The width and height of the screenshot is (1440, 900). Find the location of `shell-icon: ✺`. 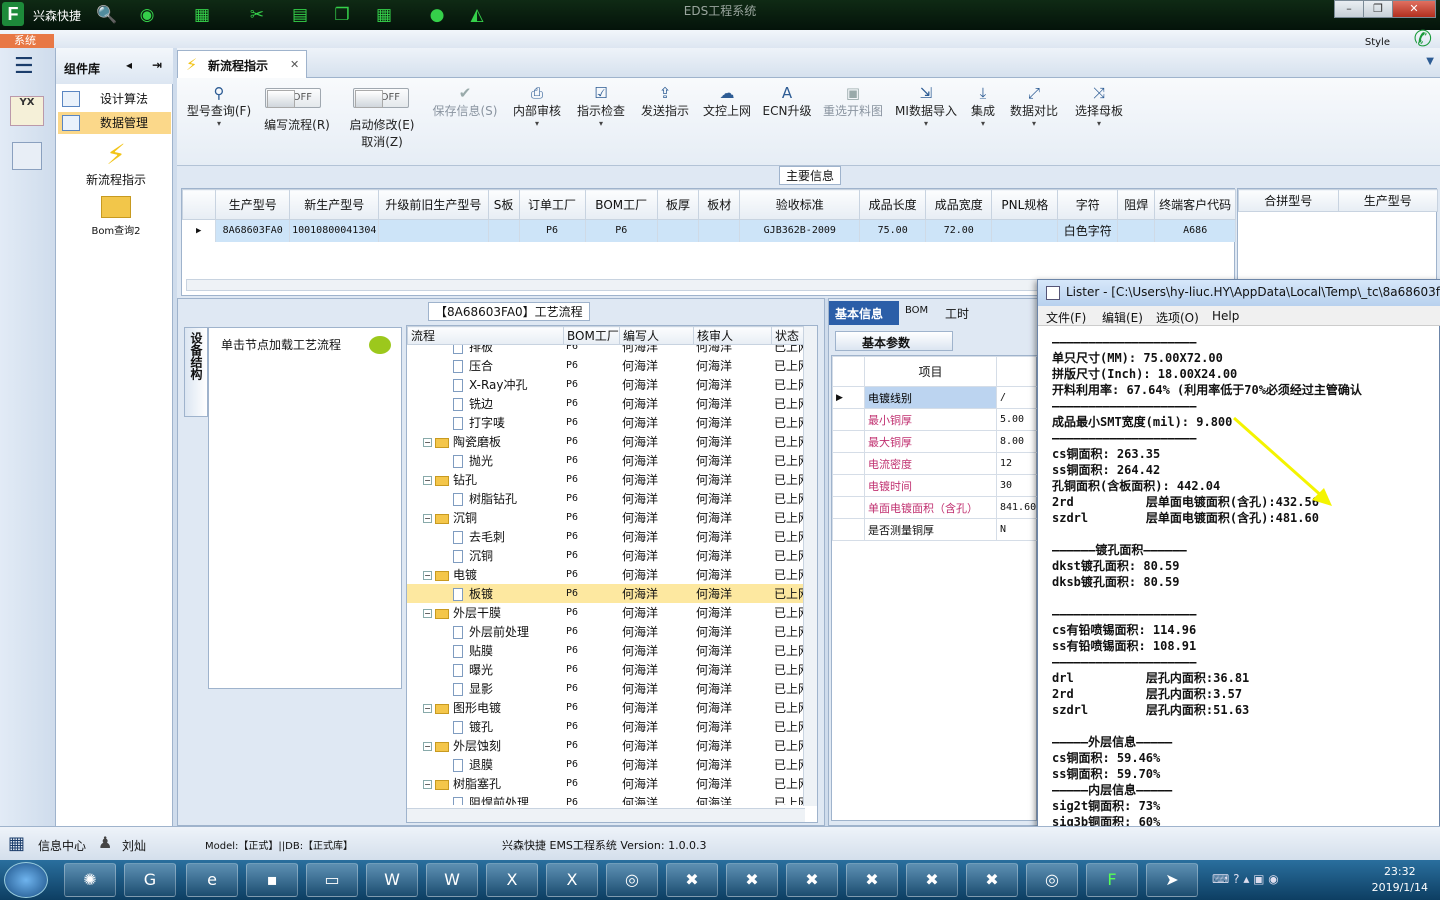

shell-icon: ✺ is located at coordinates (90, 880).